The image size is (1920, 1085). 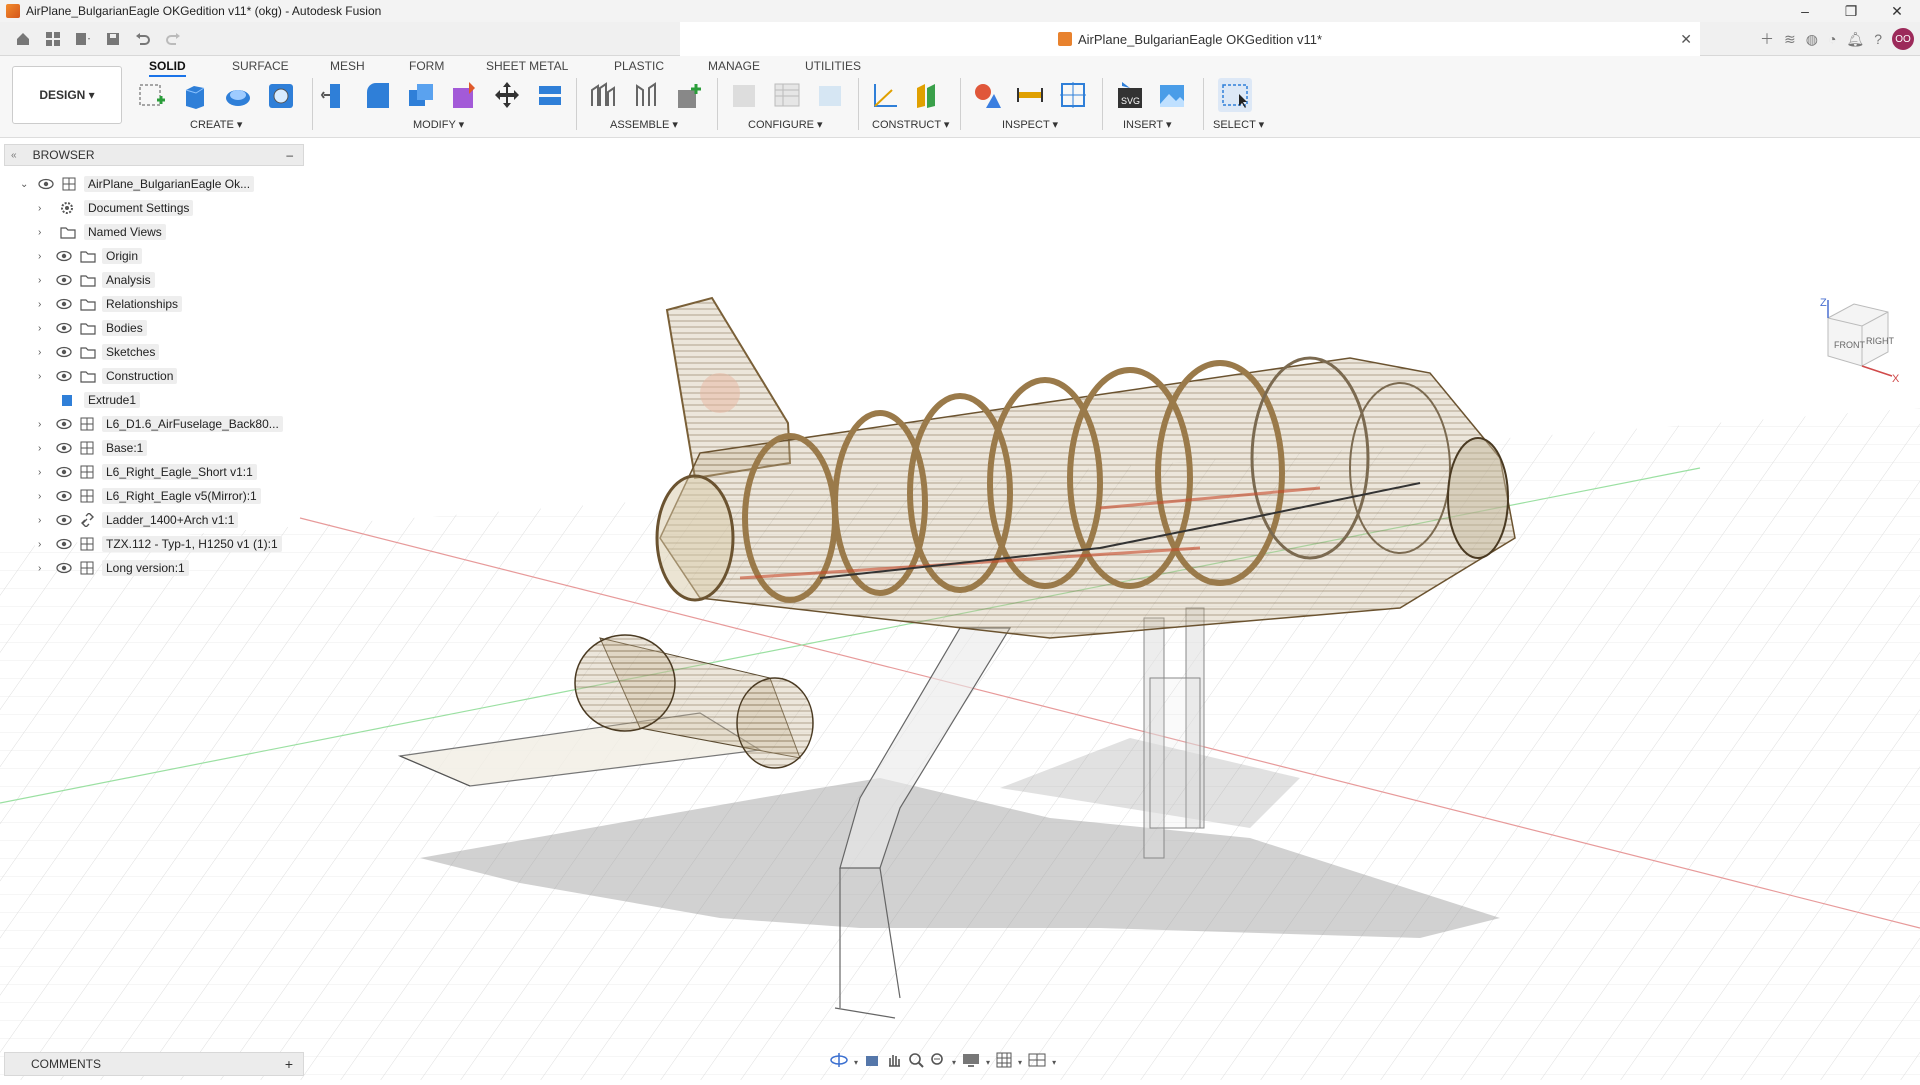 What do you see at coordinates (335, 95) in the screenshot?
I see `press-pull-icon` at bounding box center [335, 95].